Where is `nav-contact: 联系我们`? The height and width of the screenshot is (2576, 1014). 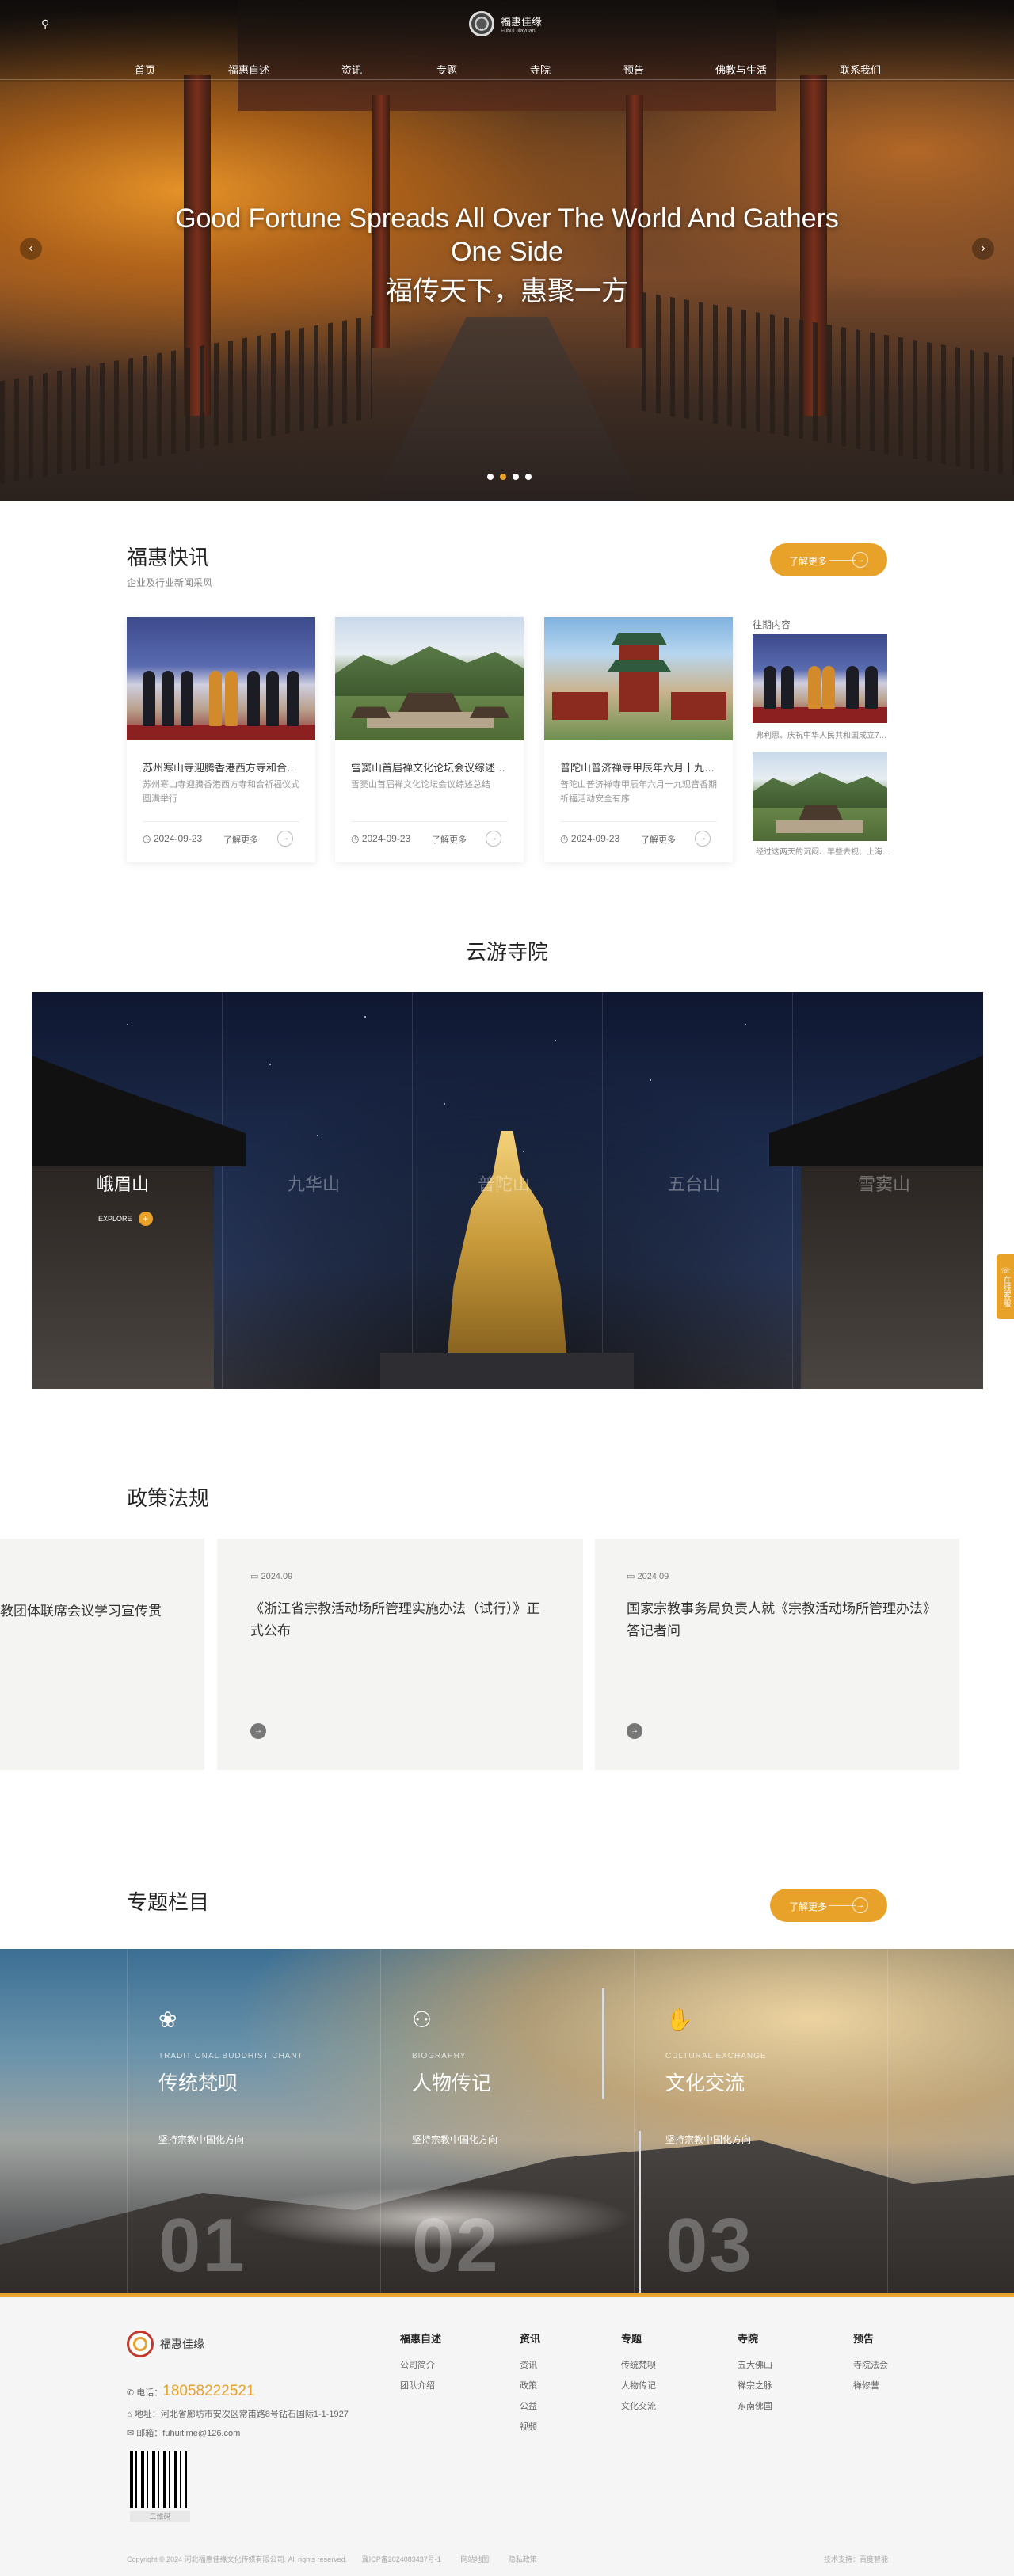
nav-contact: 联系我们 is located at coordinates (861, 69).